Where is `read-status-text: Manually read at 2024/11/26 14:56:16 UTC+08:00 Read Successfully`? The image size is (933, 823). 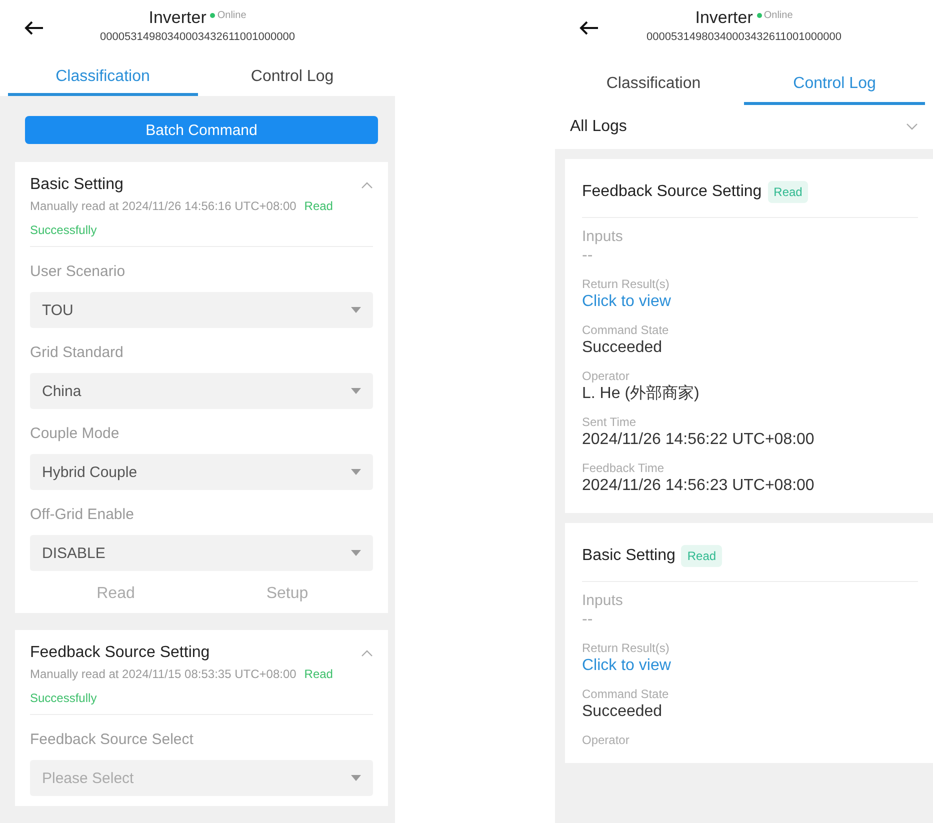 read-status-text: Manually read at 2024/11/26 14:56:16 UTC+08:00 Read Successfully is located at coordinates (201, 220).